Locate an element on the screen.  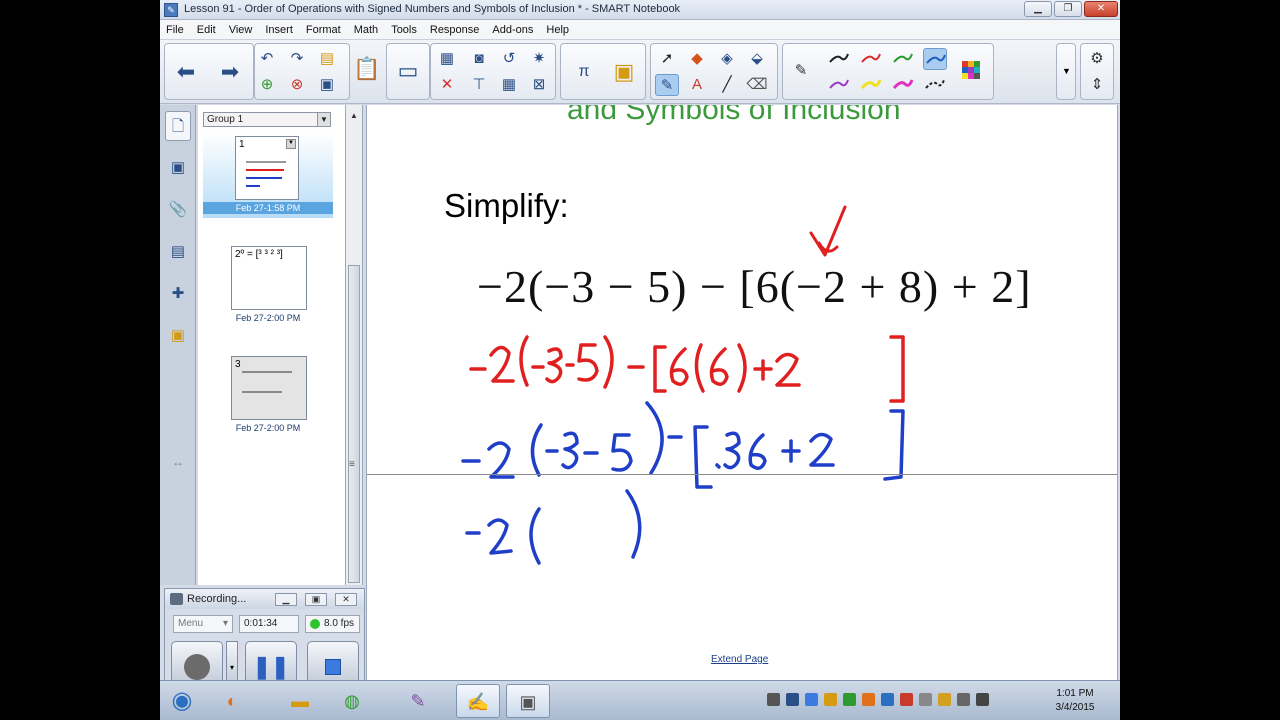
document-camera-icon: ▦ is located at coordinates (447, 59).